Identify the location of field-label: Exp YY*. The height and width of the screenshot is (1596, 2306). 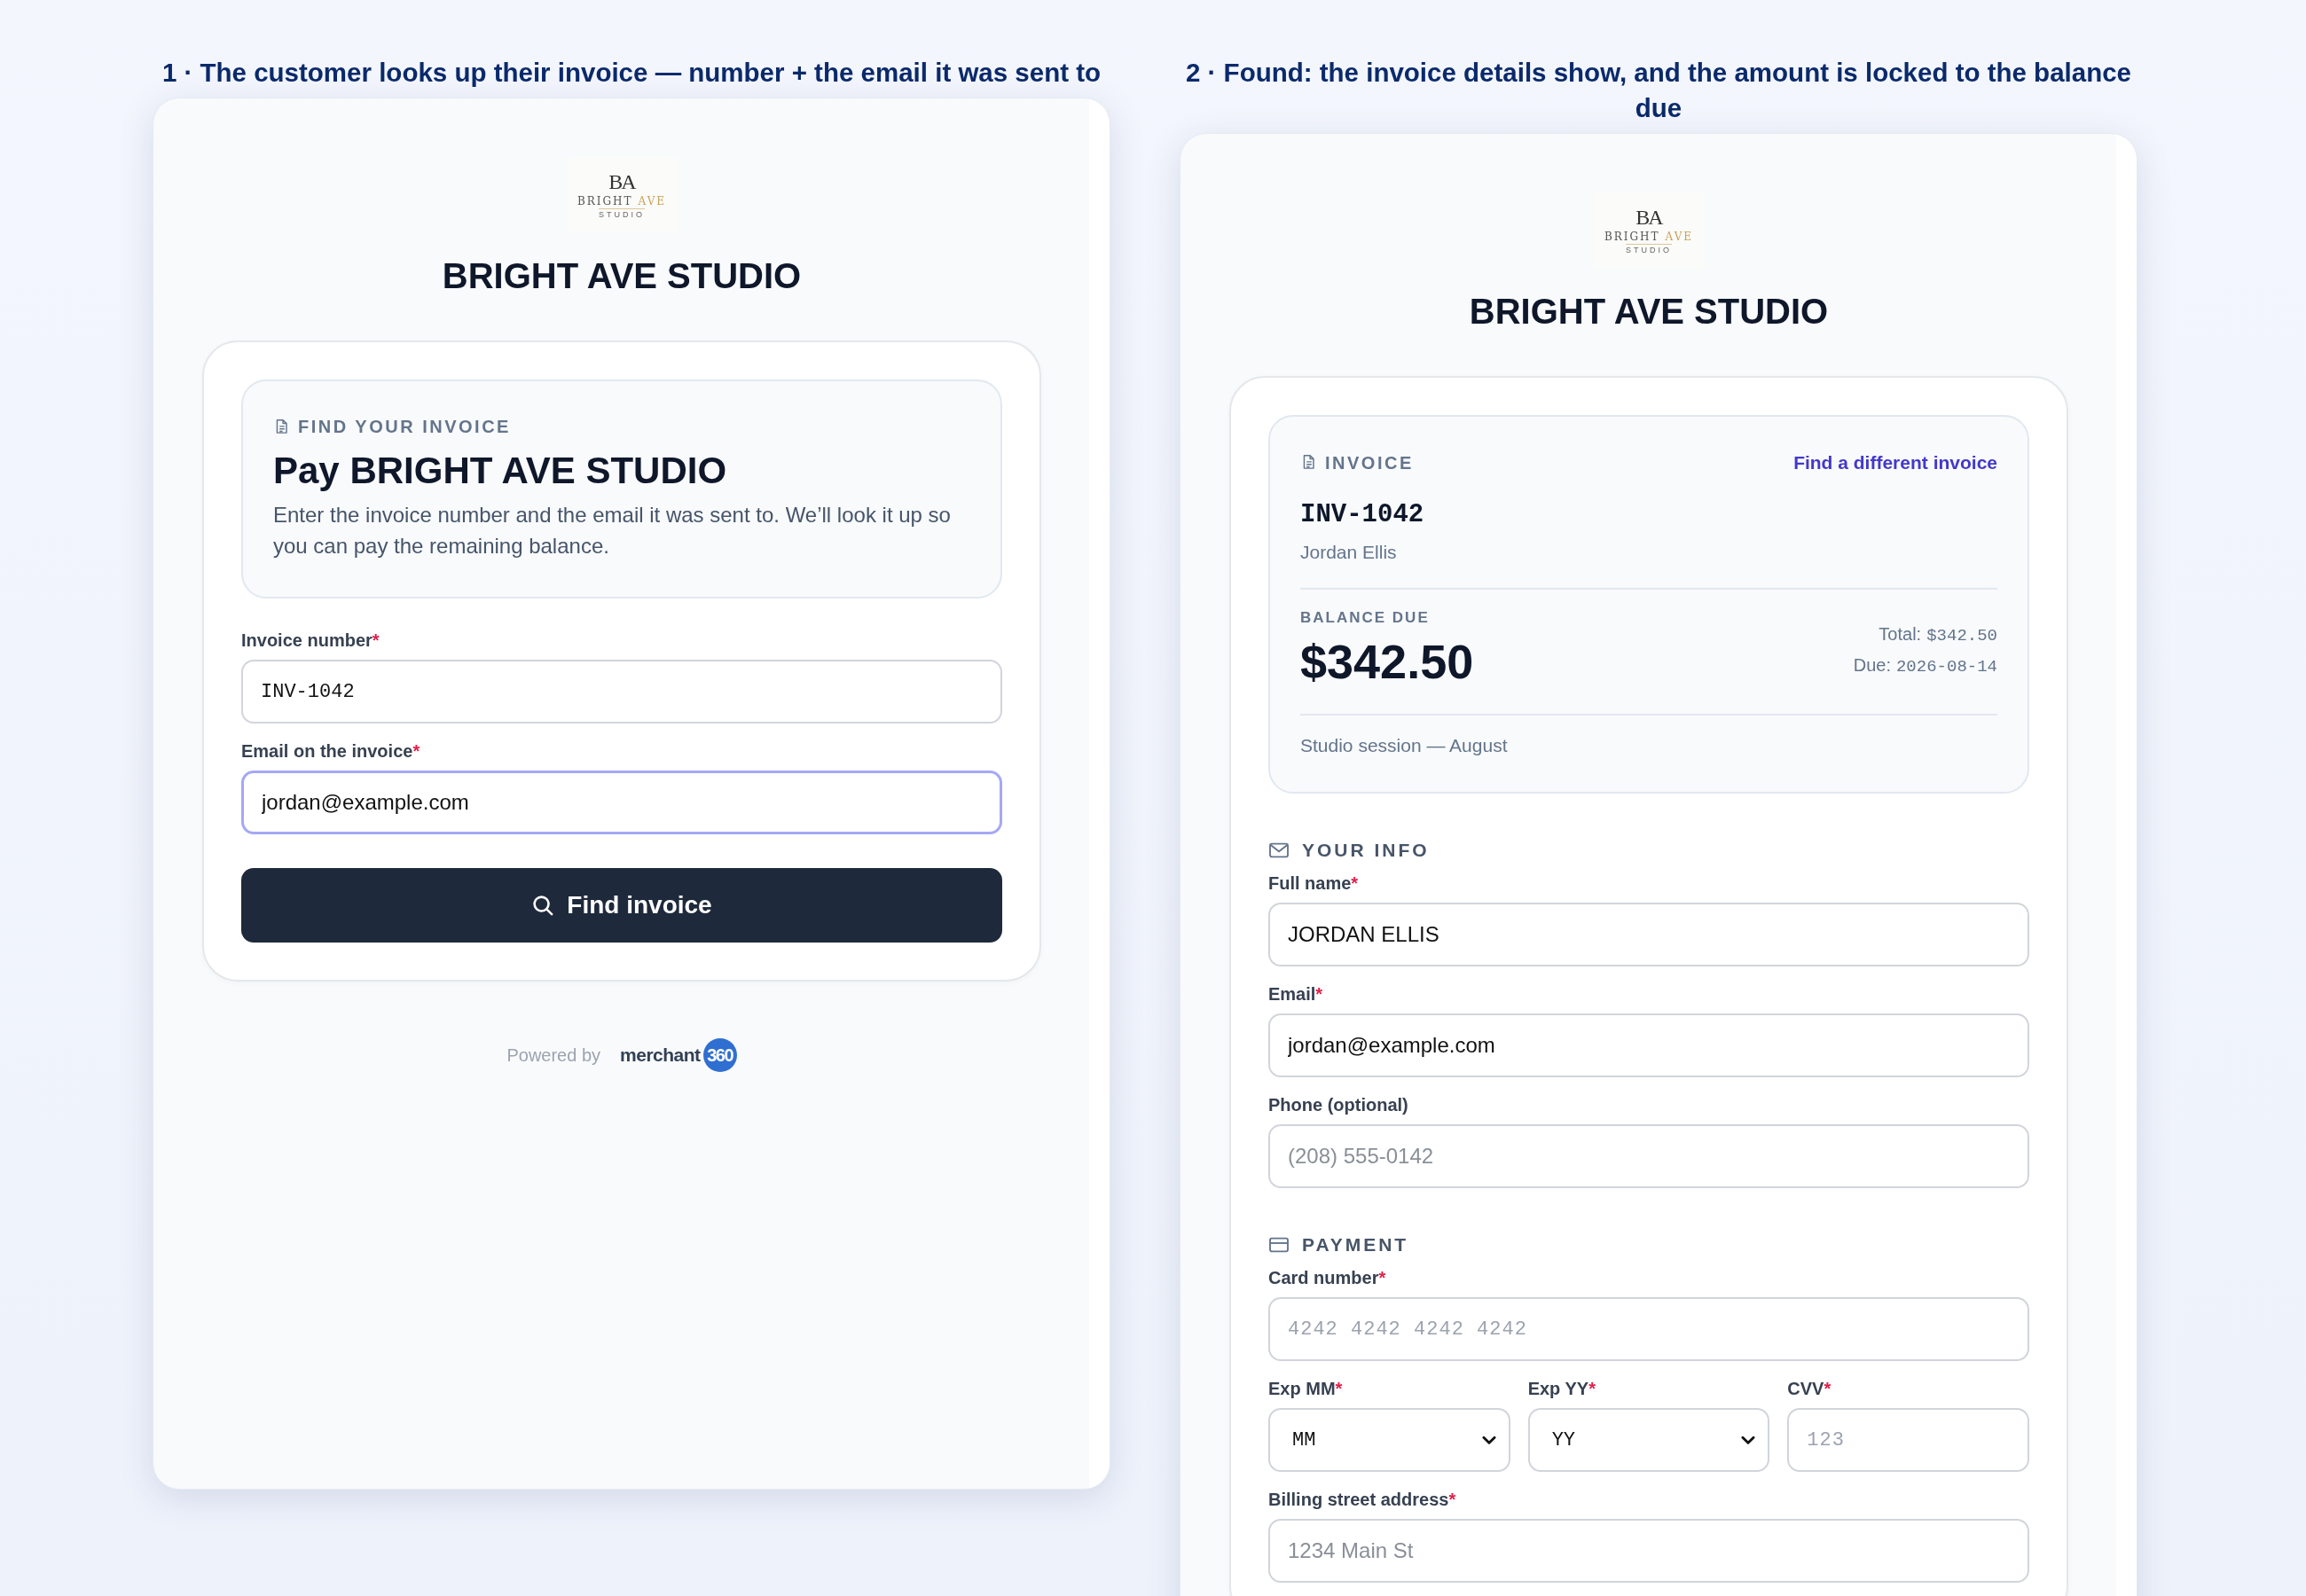
(1561, 1389).